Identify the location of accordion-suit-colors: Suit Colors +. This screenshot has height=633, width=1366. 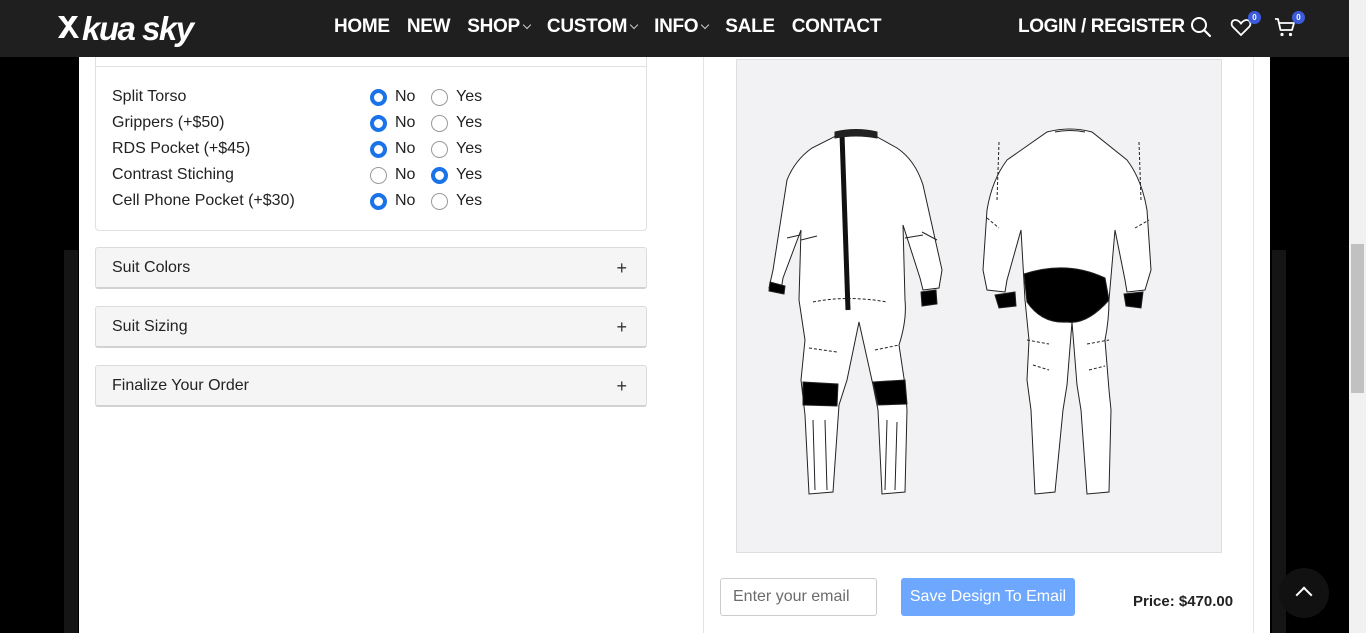
(371, 268).